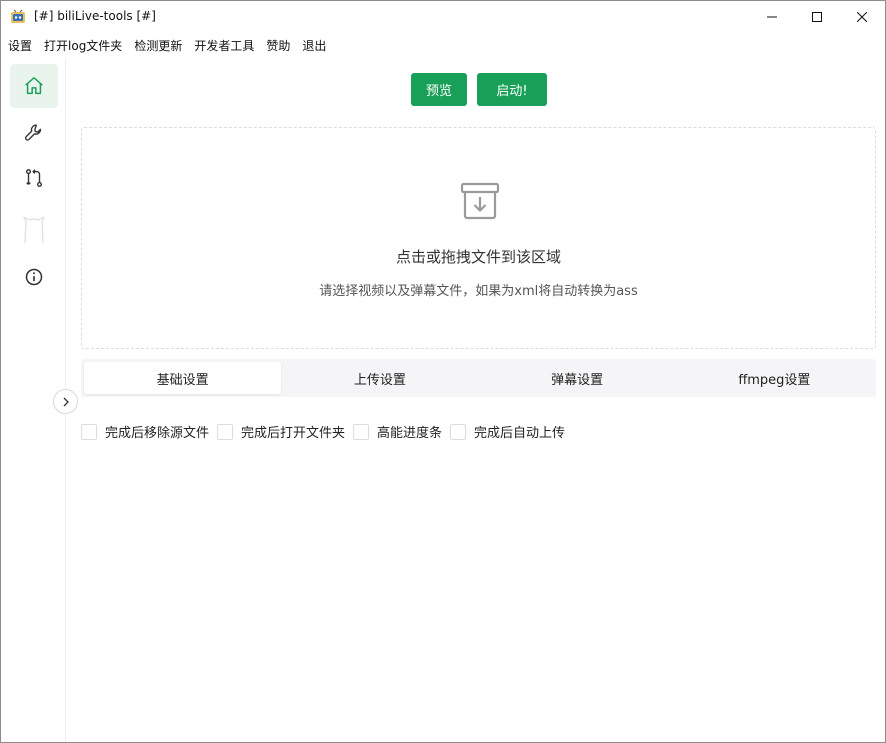 The height and width of the screenshot is (743, 886). What do you see at coordinates (478, 291) in the screenshot?
I see `dropzone-hint: 请选择视频以及弹幕文件，如果为xml将自动转换为ass` at bounding box center [478, 291].